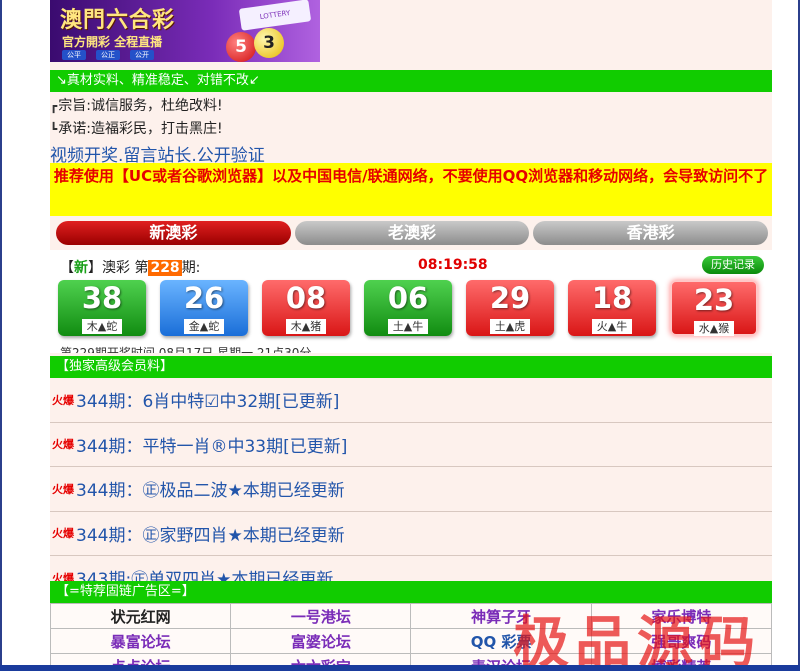  Describe the element at coordinates (140, 106) in the screenshot. I see `purpose-text: 宗旨:诚信服务，杜绝改料!` at that location.